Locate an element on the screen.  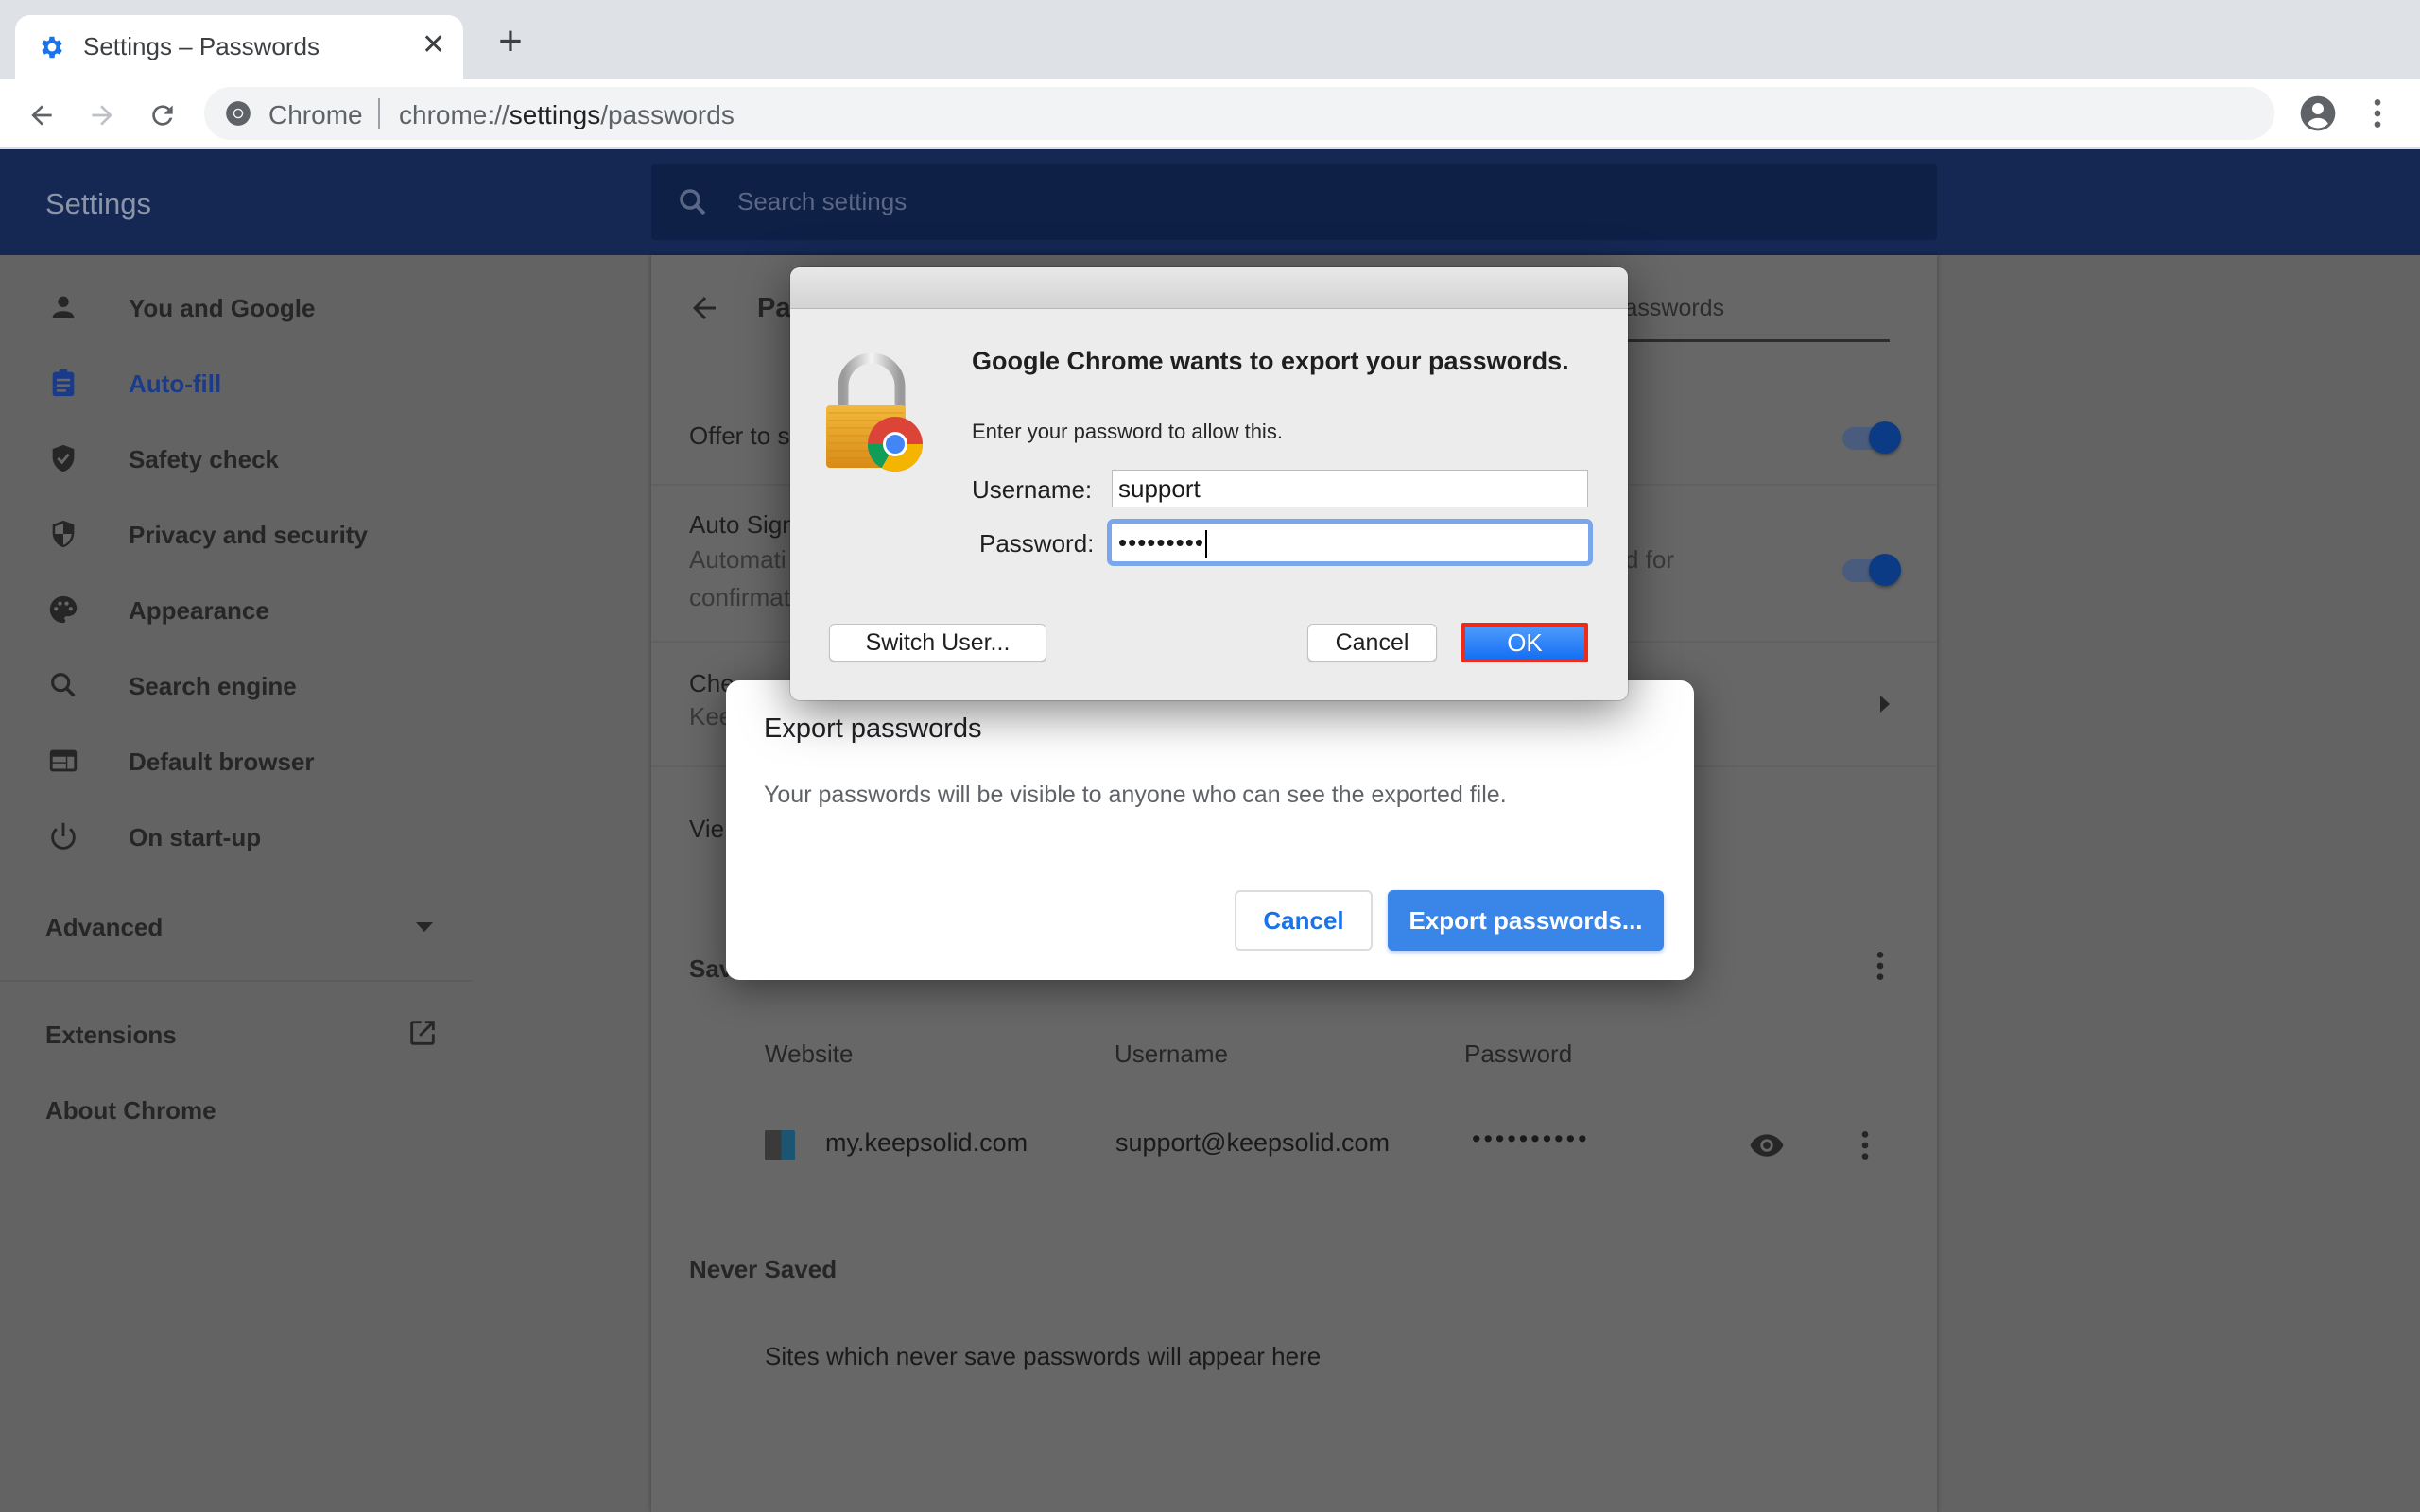
extensions-label: Extensions is located at coordinates (111, 1035).